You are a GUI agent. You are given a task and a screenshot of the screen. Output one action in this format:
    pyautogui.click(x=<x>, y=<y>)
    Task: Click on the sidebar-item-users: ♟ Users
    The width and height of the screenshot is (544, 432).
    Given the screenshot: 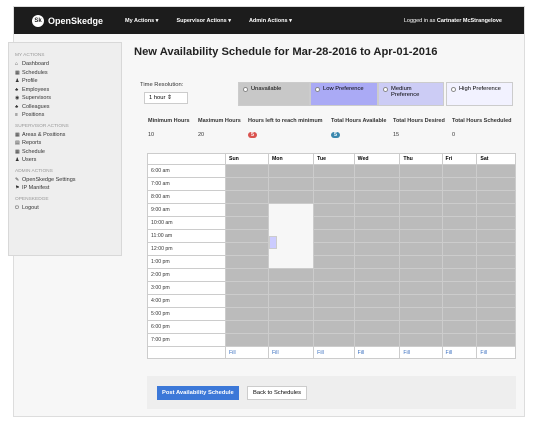 What is the action you would take?
    pyautogui.click(x=65, y=160)
    